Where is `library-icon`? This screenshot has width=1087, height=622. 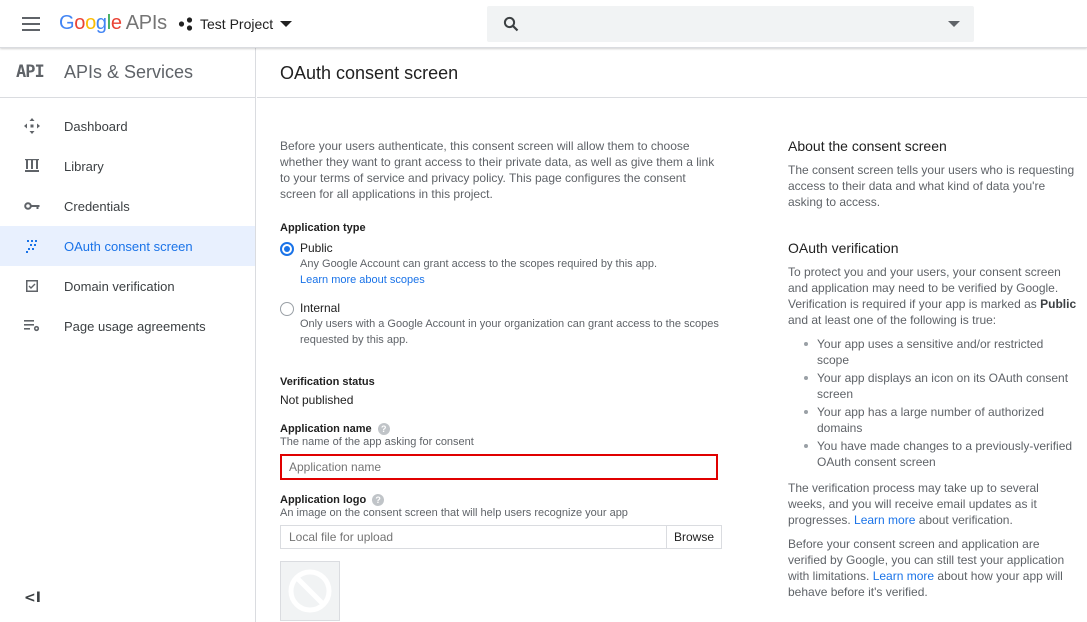
library-icon is located at coordinates (32, 166).